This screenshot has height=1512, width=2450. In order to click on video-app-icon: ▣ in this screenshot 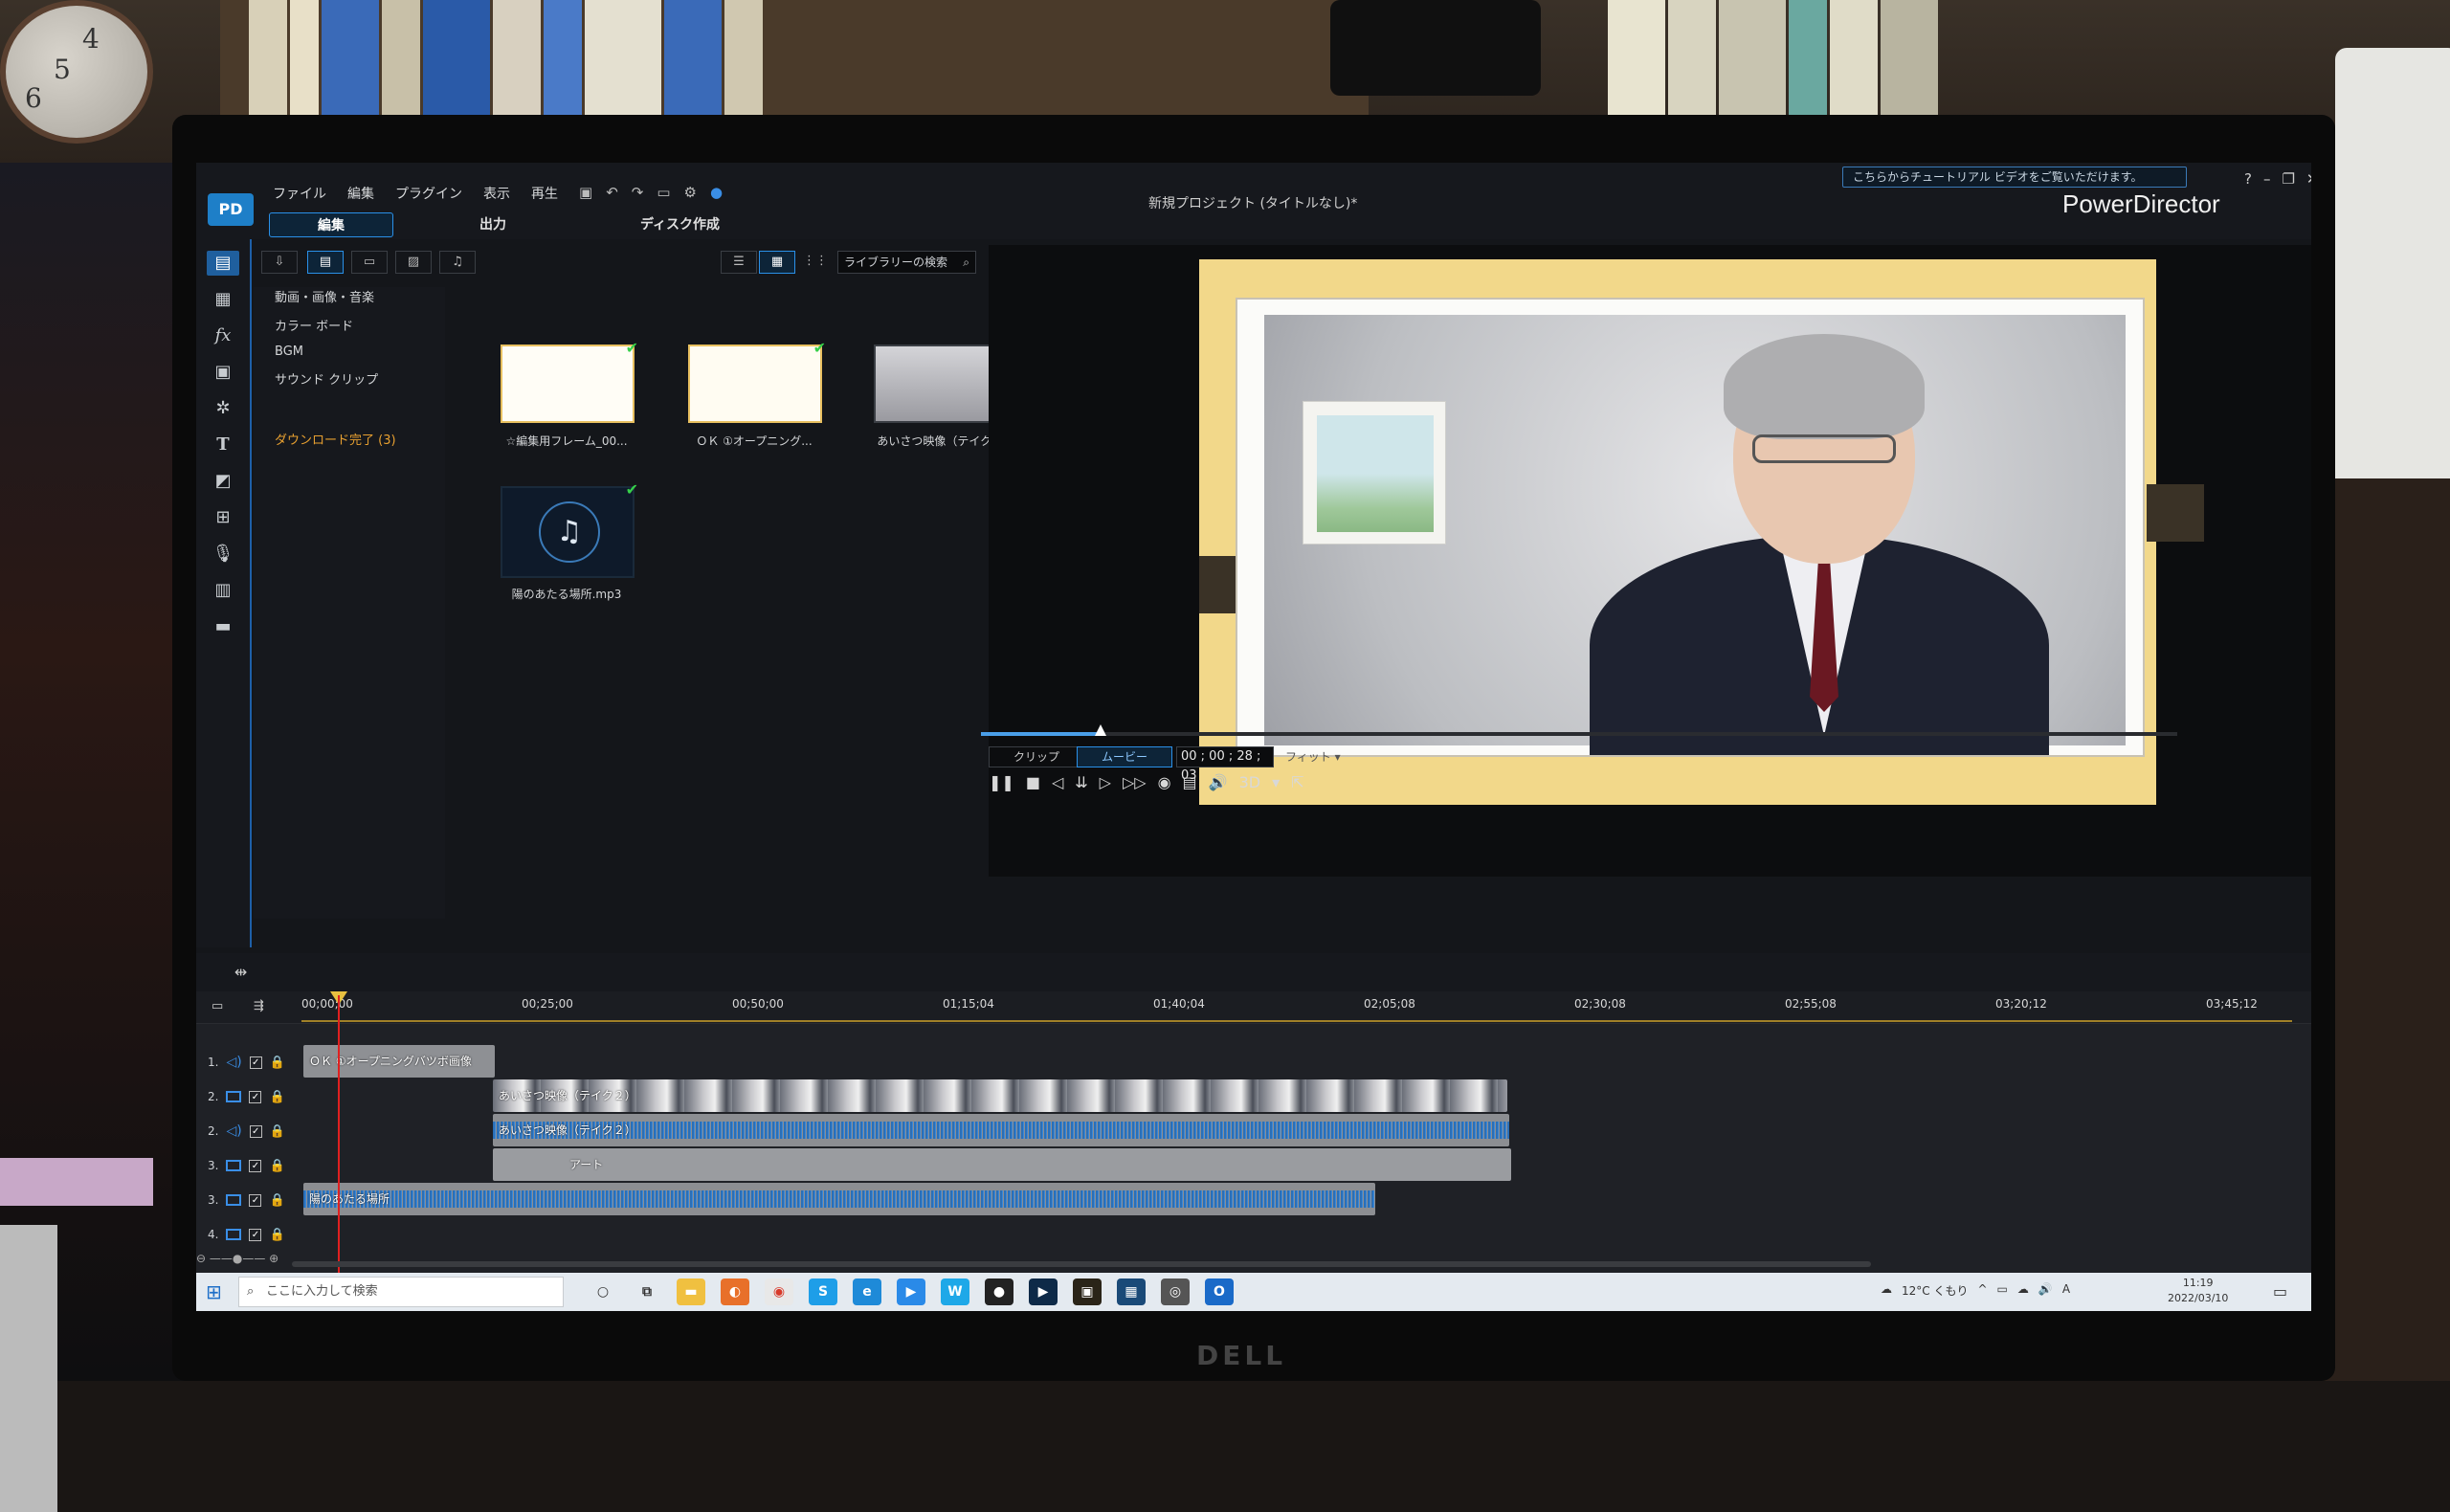, I will do `click(1088, 1292)`.